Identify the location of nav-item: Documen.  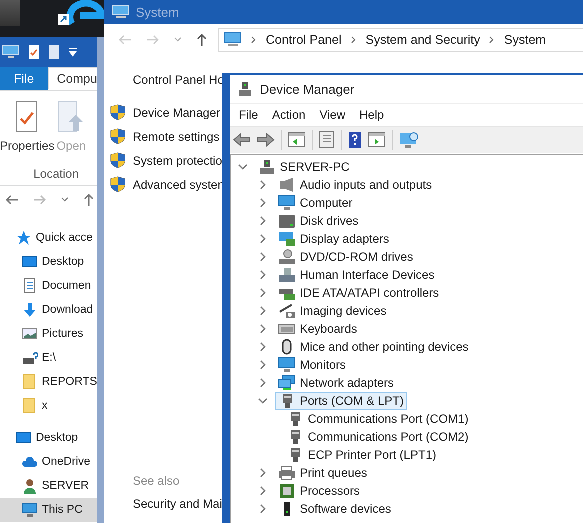
(48, 286).